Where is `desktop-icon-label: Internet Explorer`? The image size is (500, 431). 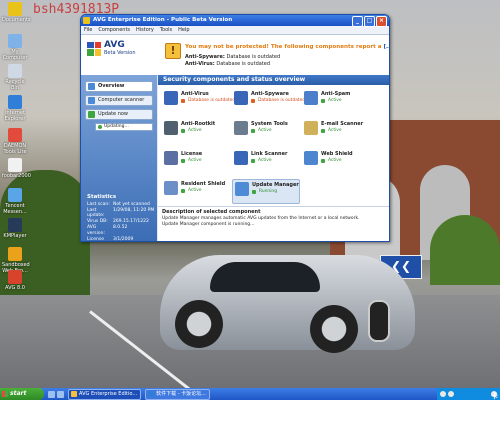
desktop-icon-label: Internet Explorer is located at coordinates (15, 116).